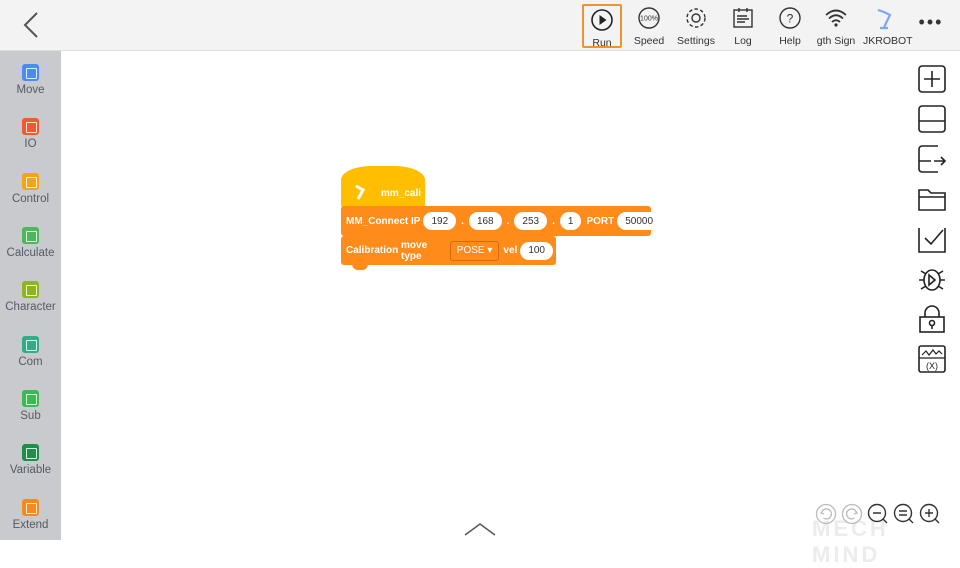 The height and width of the screenshot is (568, 960). Describe the element at coordinates (31, 25) in the screenshot. I see `back-chevron-icon` at that location.